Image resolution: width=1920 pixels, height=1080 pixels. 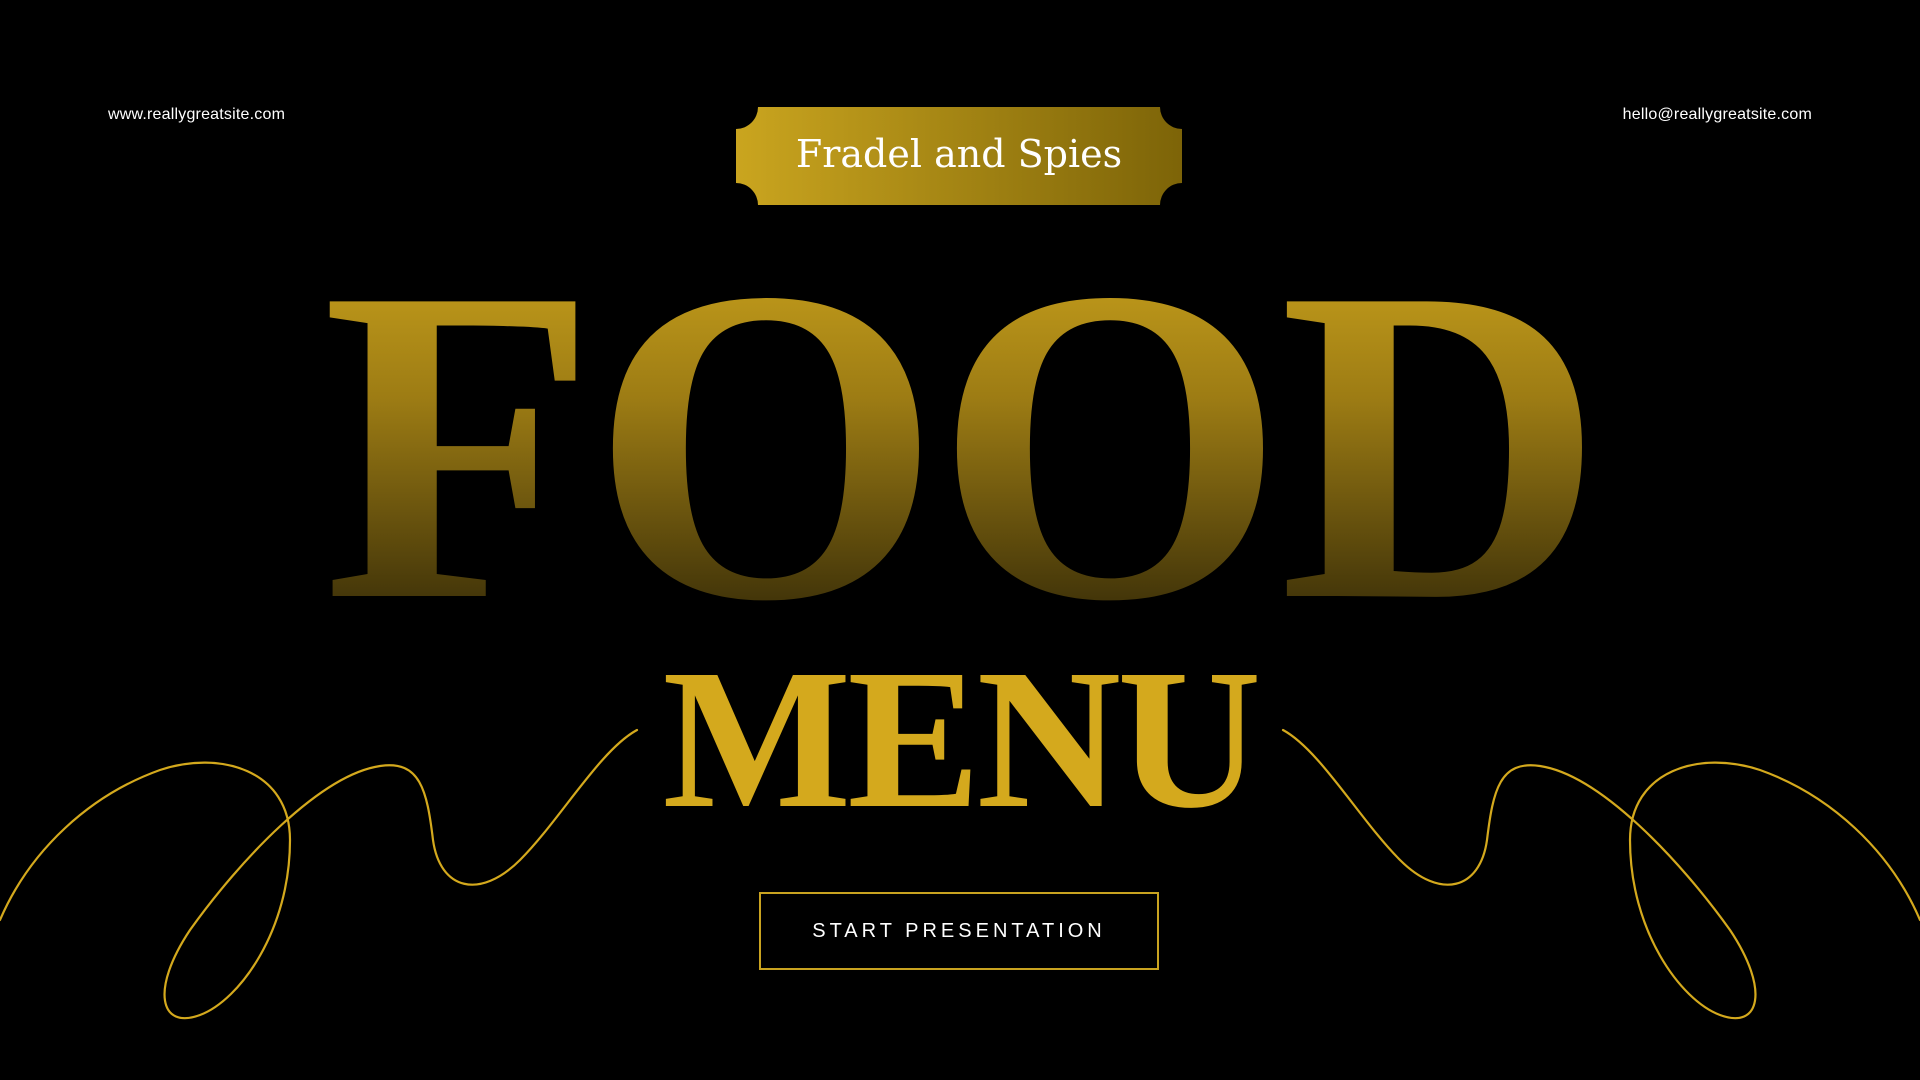 What do you see at coordinates (961, 739) in the screenshot?
I see `menu-heading: MENU` at bounding box center [961, 739].